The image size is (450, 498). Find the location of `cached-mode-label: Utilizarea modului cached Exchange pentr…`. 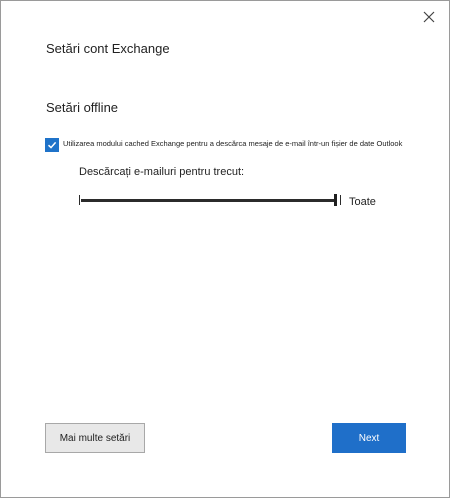

cached-mode-label: Utilizarea modului cached Exchange pentr… is located at coordinates (233, 143).